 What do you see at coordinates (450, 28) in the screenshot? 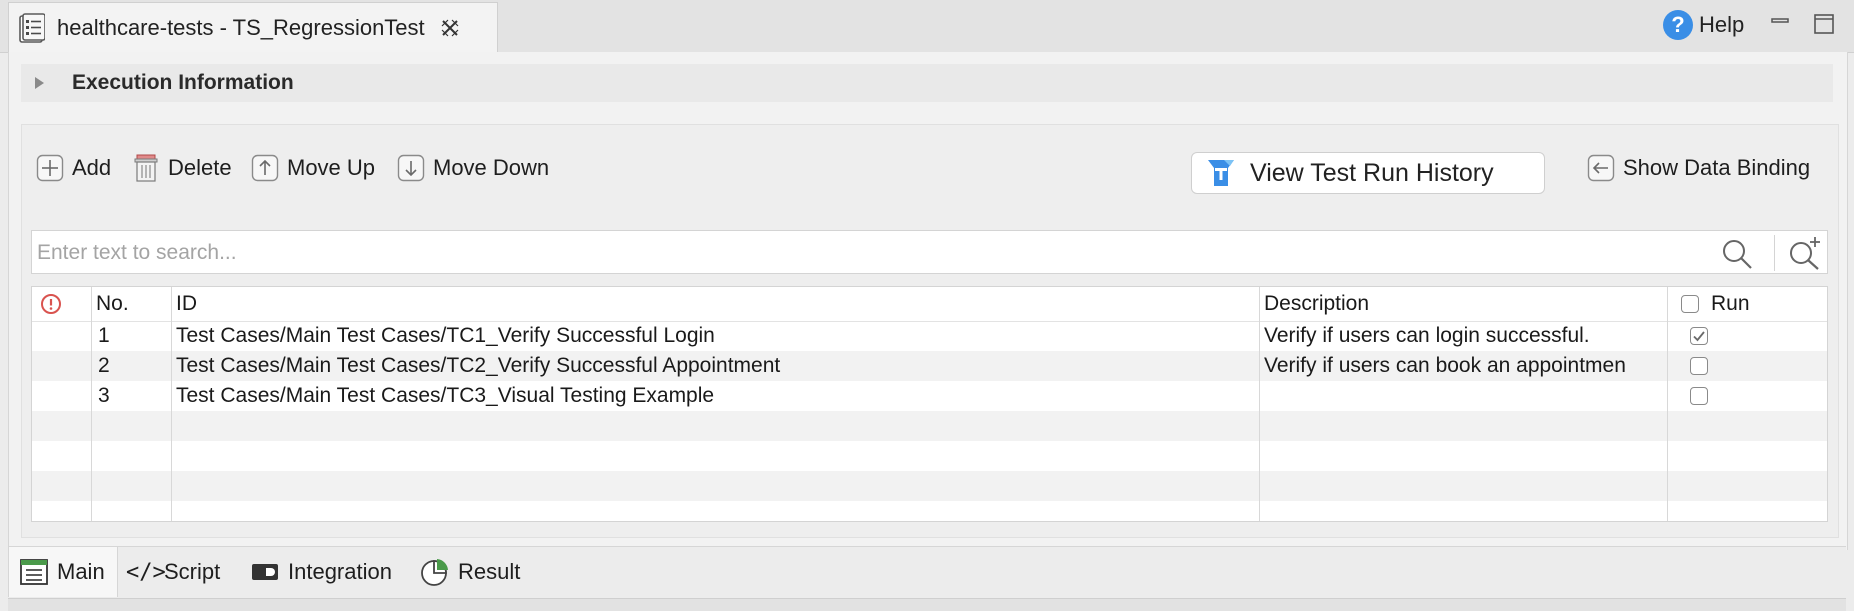
I see `close-icon` at bounding box center [450, 28].